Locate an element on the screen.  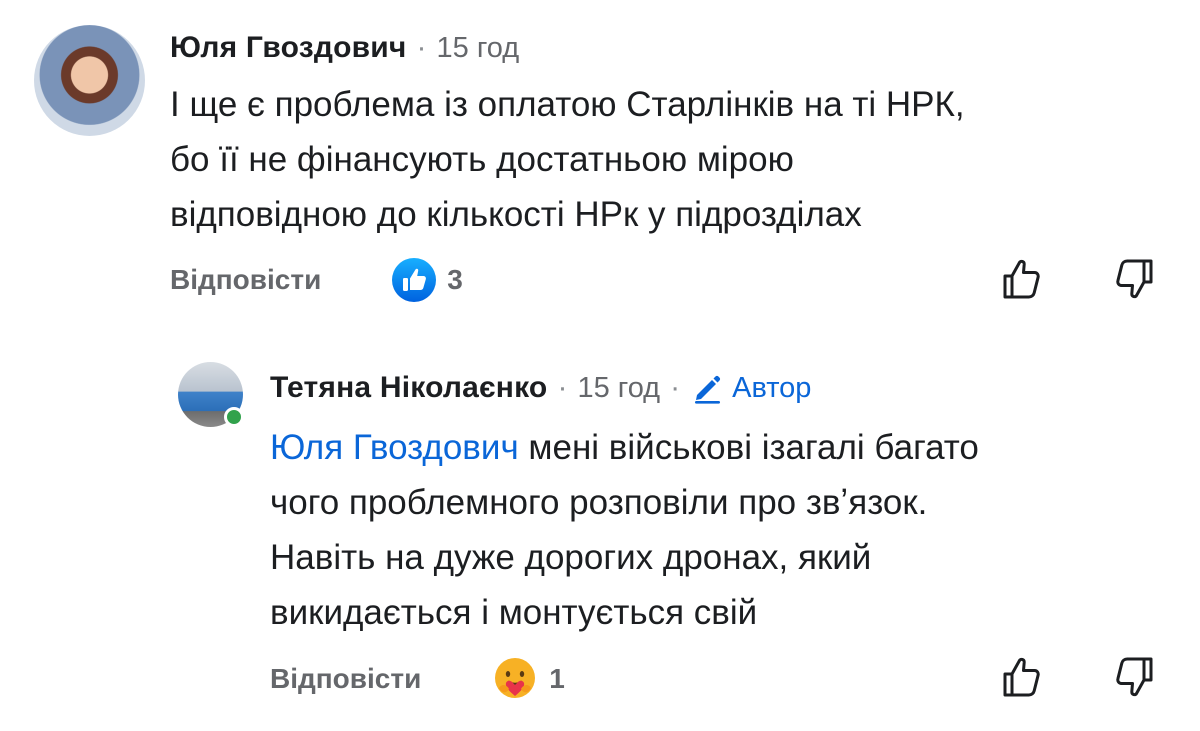
author-badge: Автор is located at coordinates (750, 388).